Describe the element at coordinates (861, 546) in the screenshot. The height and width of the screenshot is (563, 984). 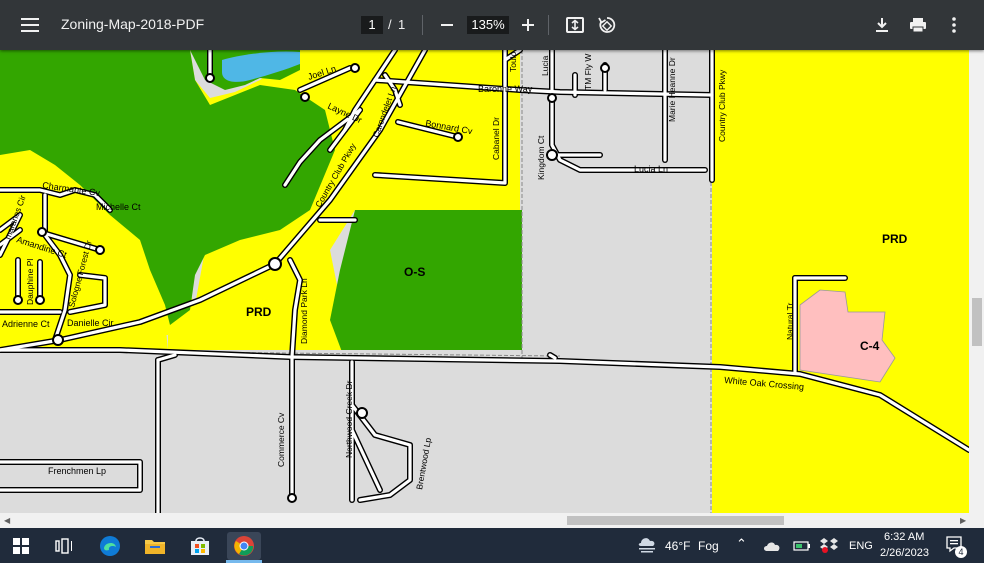
I see `input-language: ENG` at that location.